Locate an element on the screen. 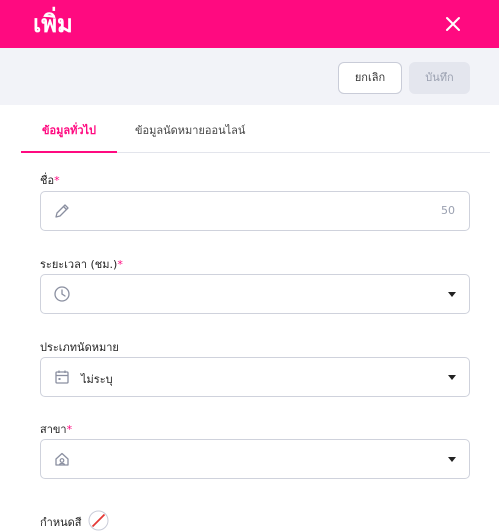 This screenshot has height=531, width=499. dialog-header: เพิ่ม is located at coordinates (249, 24).